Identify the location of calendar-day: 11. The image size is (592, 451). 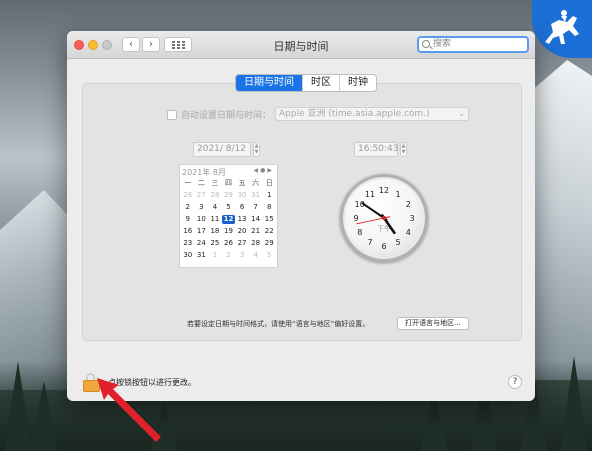
(215, 219).